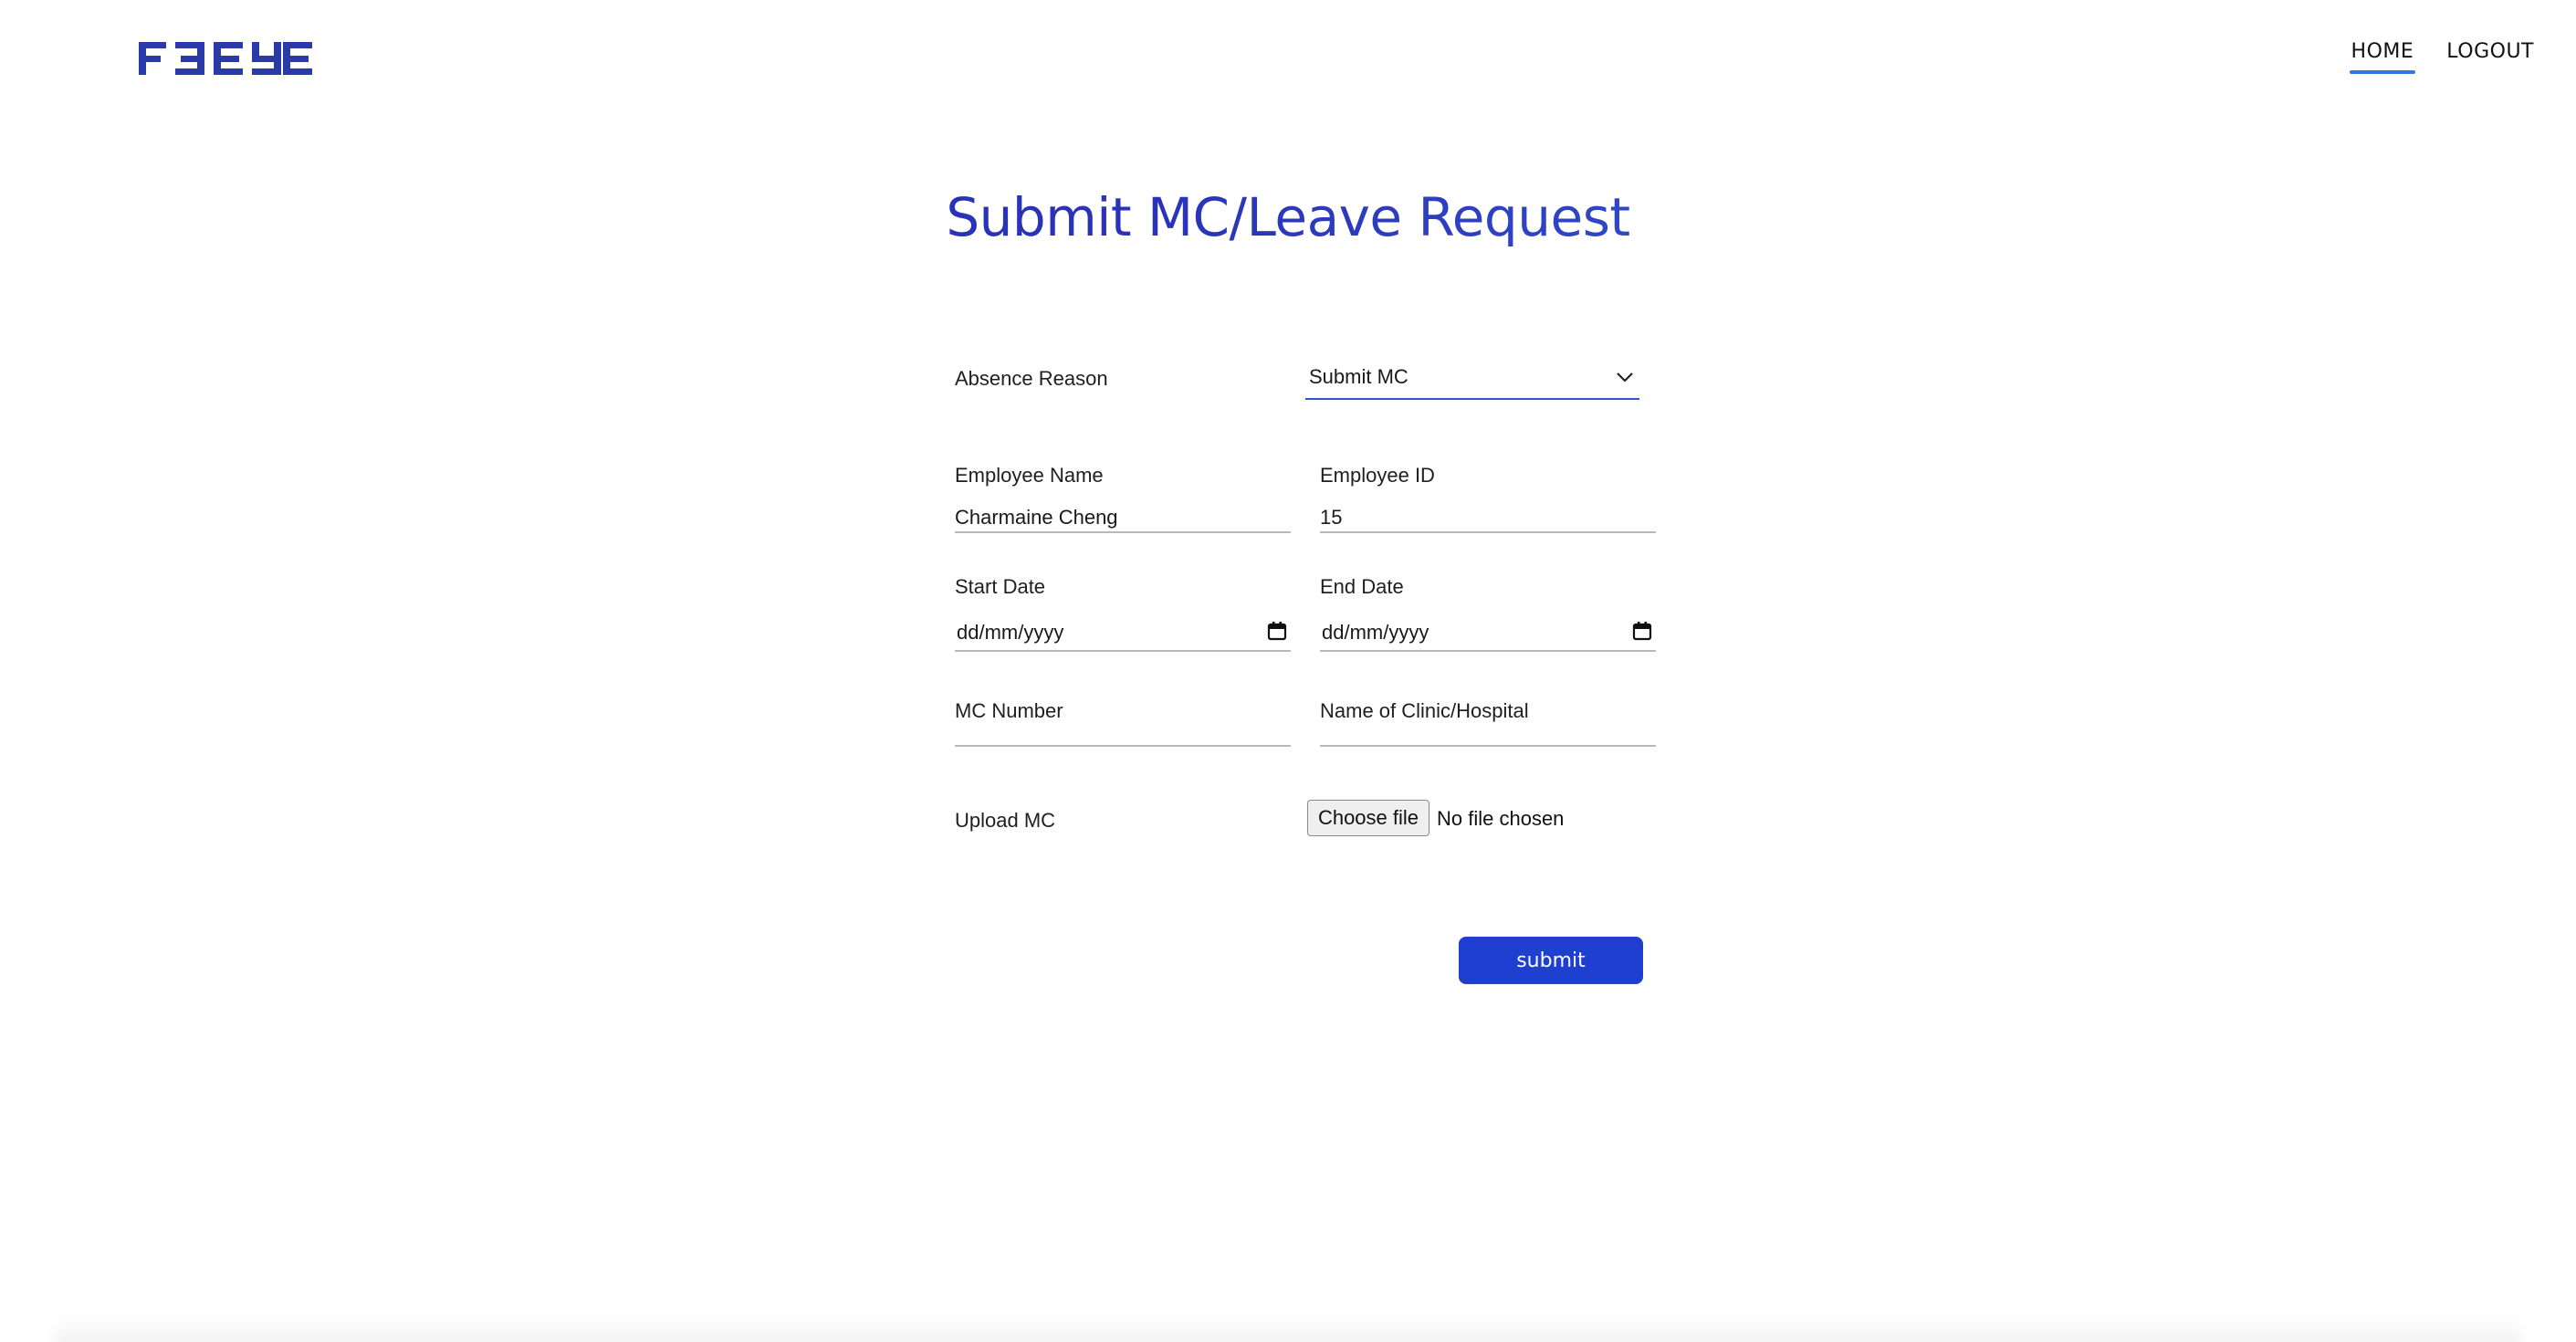 The height and width of the screenshot is (1342, 2576). Describe the element at coordinates (1123, 733) in the screenshot. I see `mc-number-field` at that location.